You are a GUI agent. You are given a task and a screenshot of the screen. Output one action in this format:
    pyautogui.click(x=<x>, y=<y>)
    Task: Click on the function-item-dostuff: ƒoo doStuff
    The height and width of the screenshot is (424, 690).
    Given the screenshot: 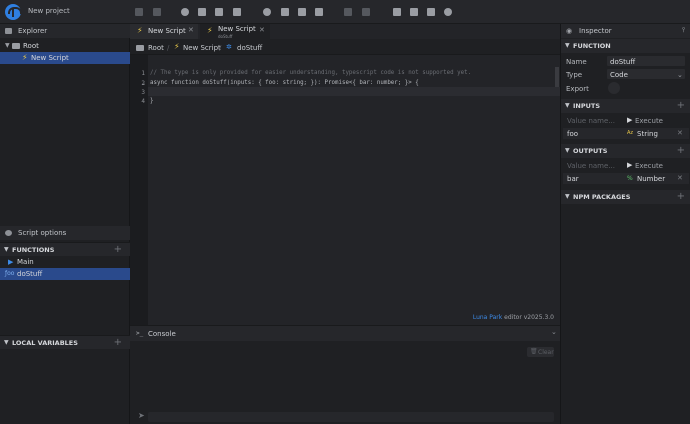 What is the action you would take?
    pyautogui.click(x=65, y=274)
    